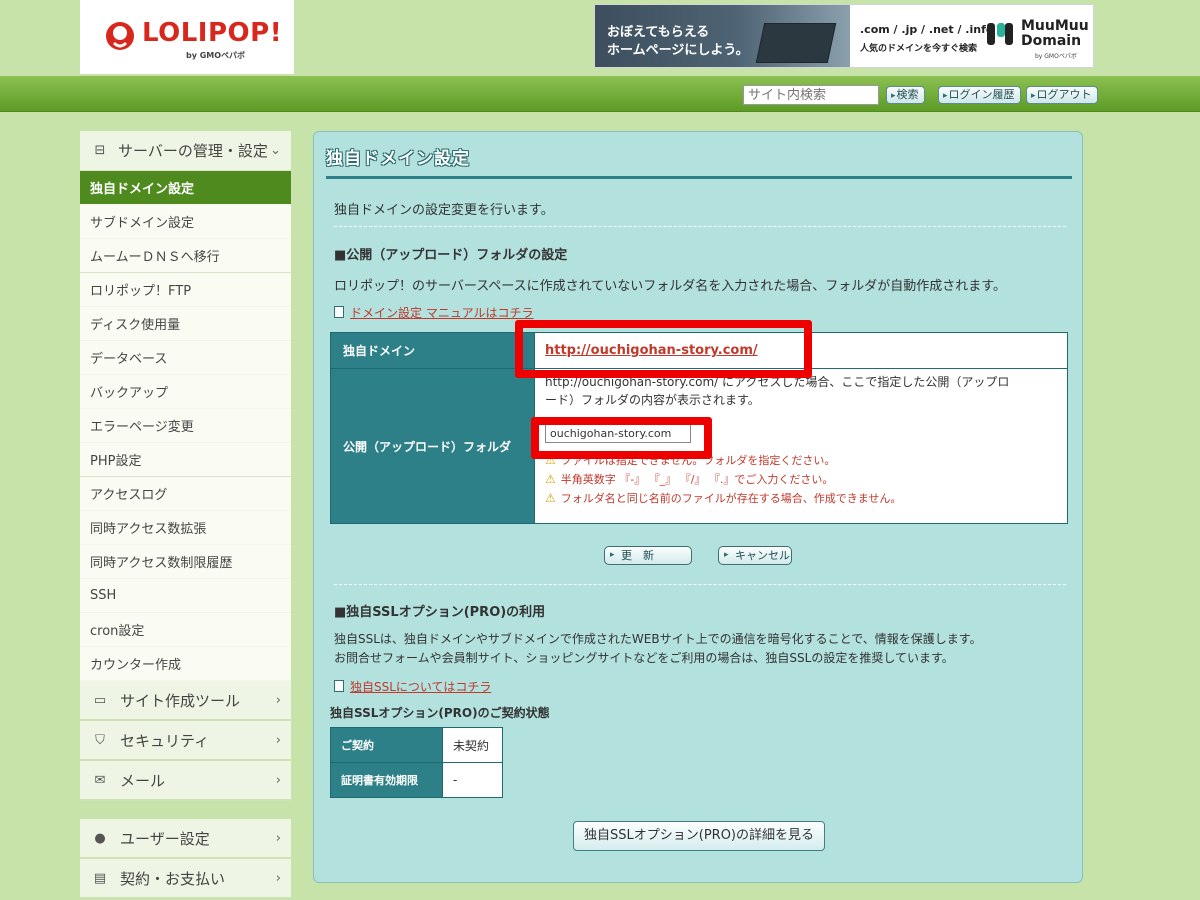 Image resolution: width=1200 pixels, height=900 pixels. Describe the element at coordinates (185, 562) in the screenshot. I see `sidebar-item-access-limit-history: 同時アクセス数制限履歴` at that location.